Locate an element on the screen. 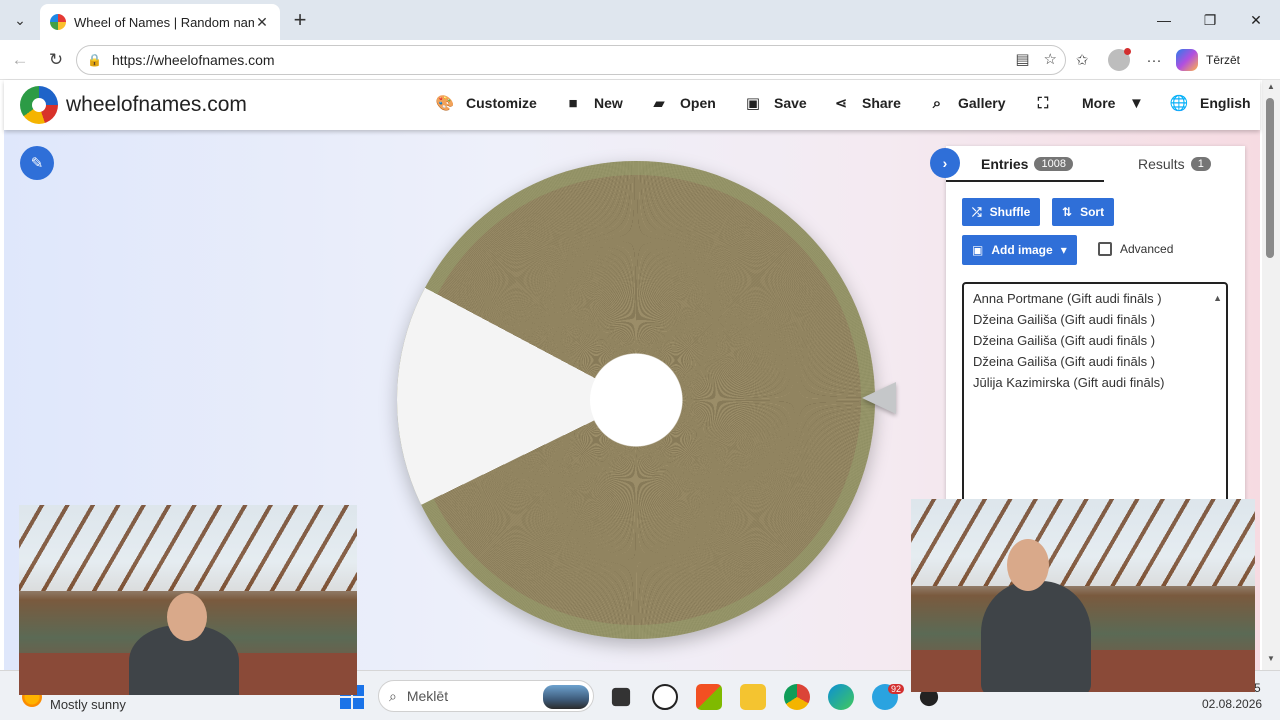 The image size is (1280, 720). share-button: ⋖ Share is located at coordinates (866, 103).